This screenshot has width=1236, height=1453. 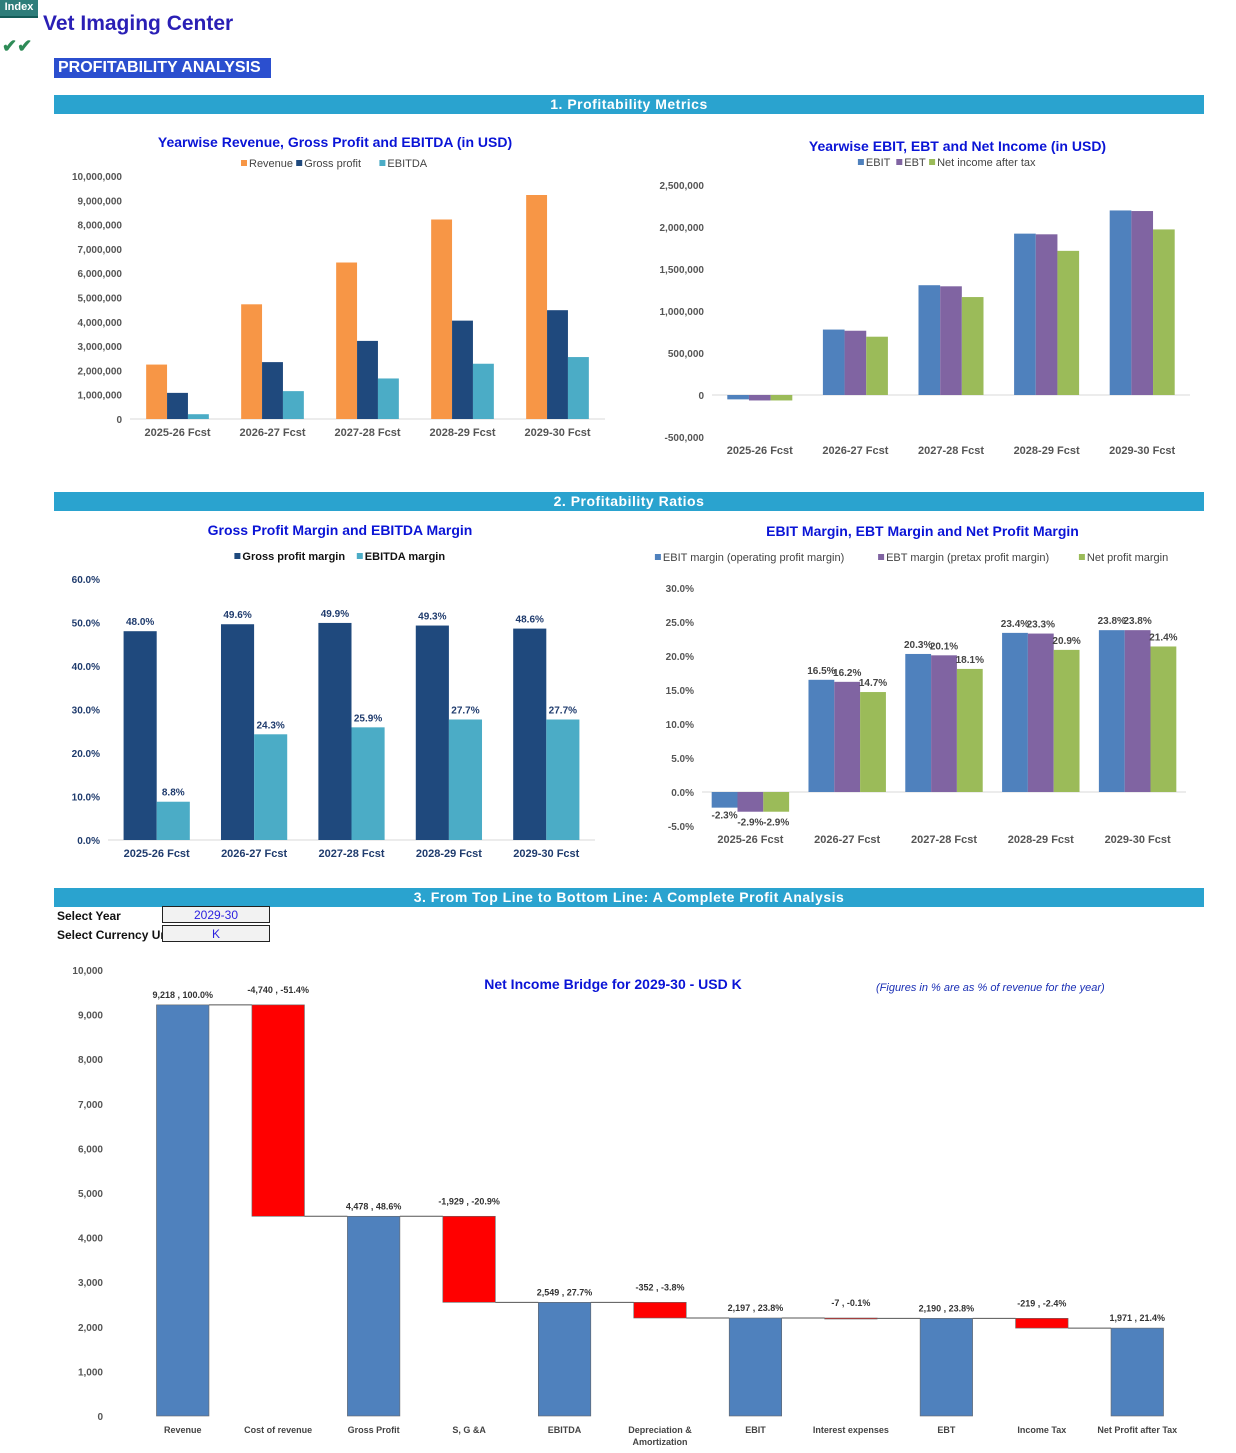 I want to click on data-label: 49.6%, so click(x=237, y=615).